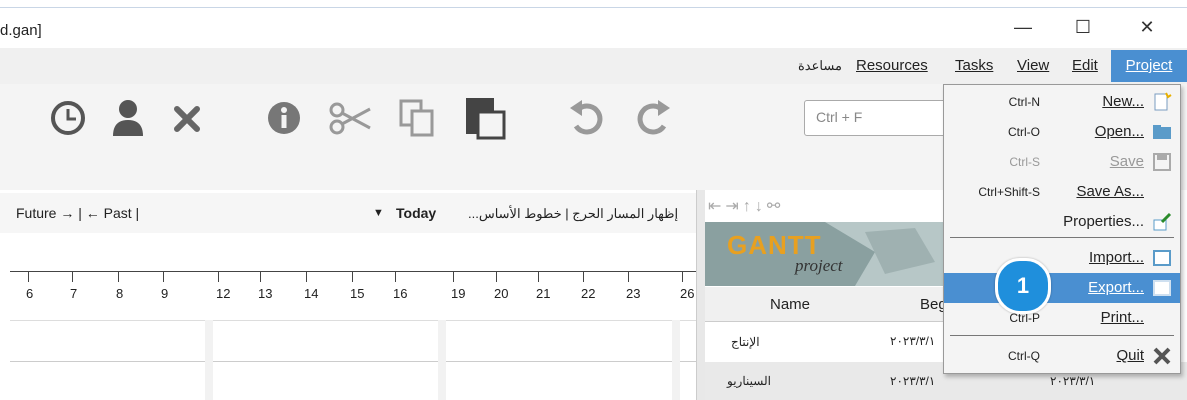  Describe the element at coordinates (745, 342) in the screenshot. I see `task-name: الإنتاج` at that location.